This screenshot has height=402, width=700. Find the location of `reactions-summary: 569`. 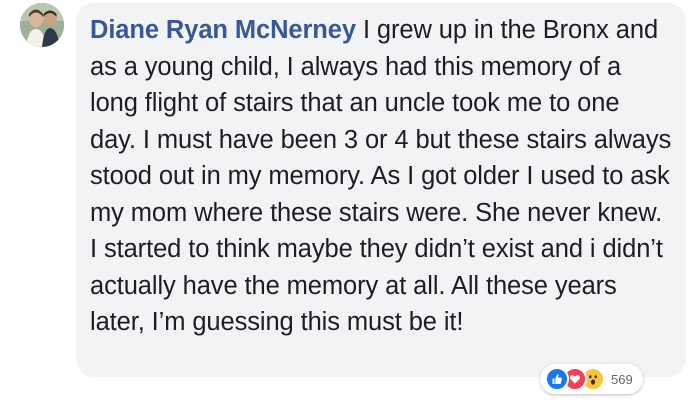

reactions-summary: 569 is located at coordinates (591, 379).